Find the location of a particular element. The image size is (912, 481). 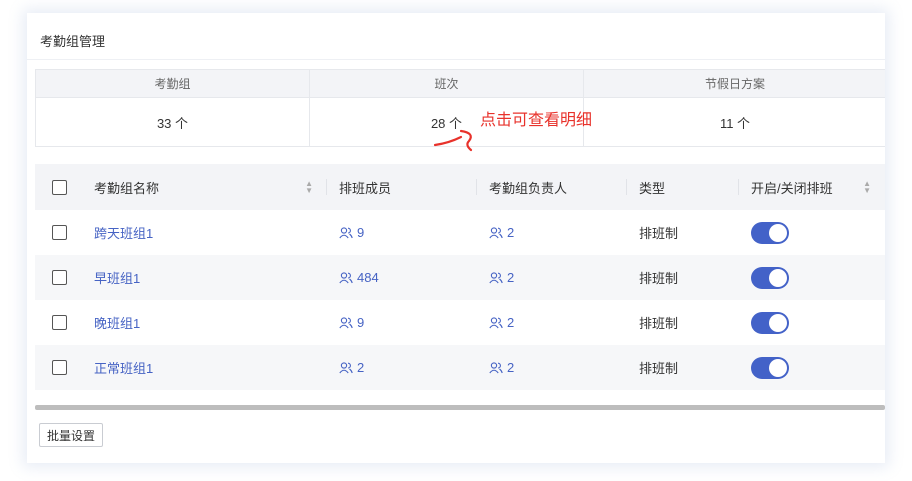

batch-settings-button: 批量设置 is located at coordinates (71, 435).